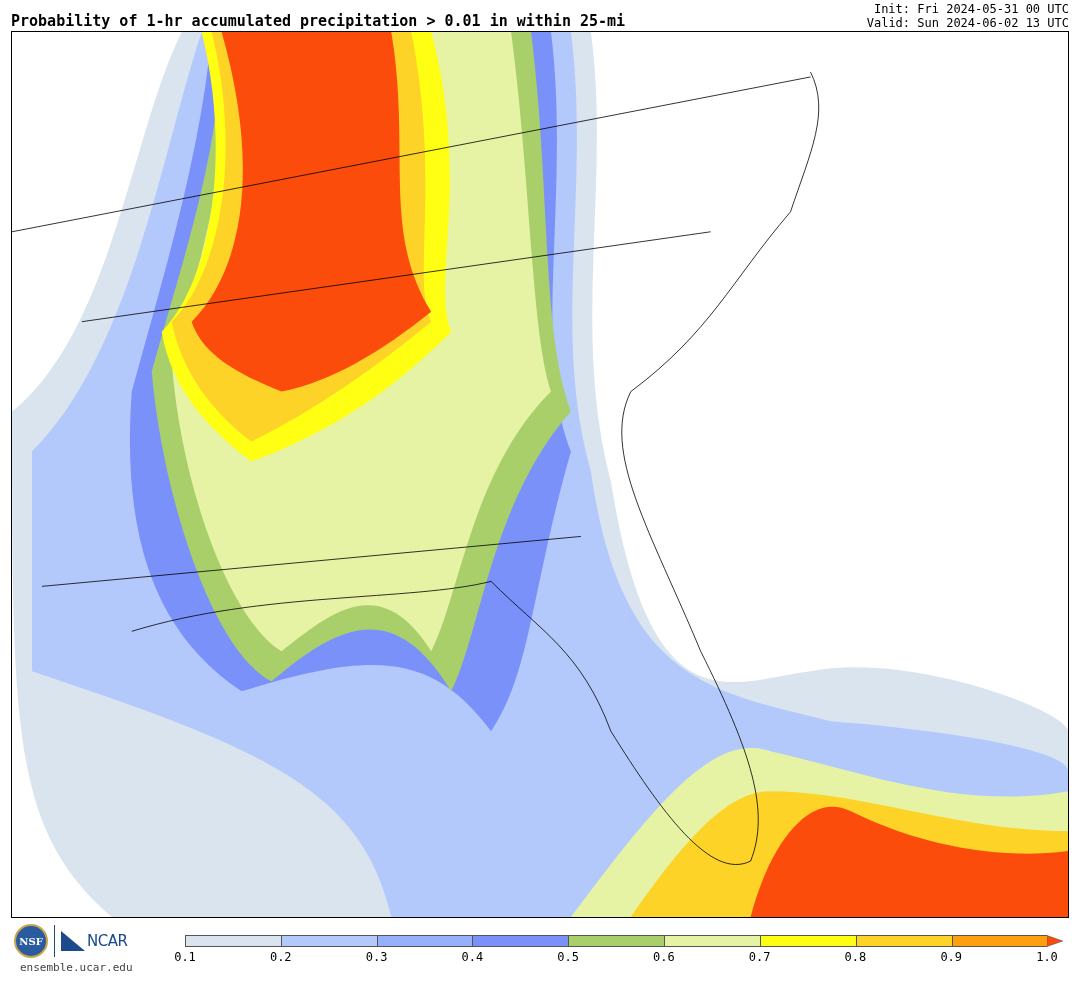 The height and width of the screenshot is (988, 1080). I want to click on tick-label: 0.9, so click(951, 957).